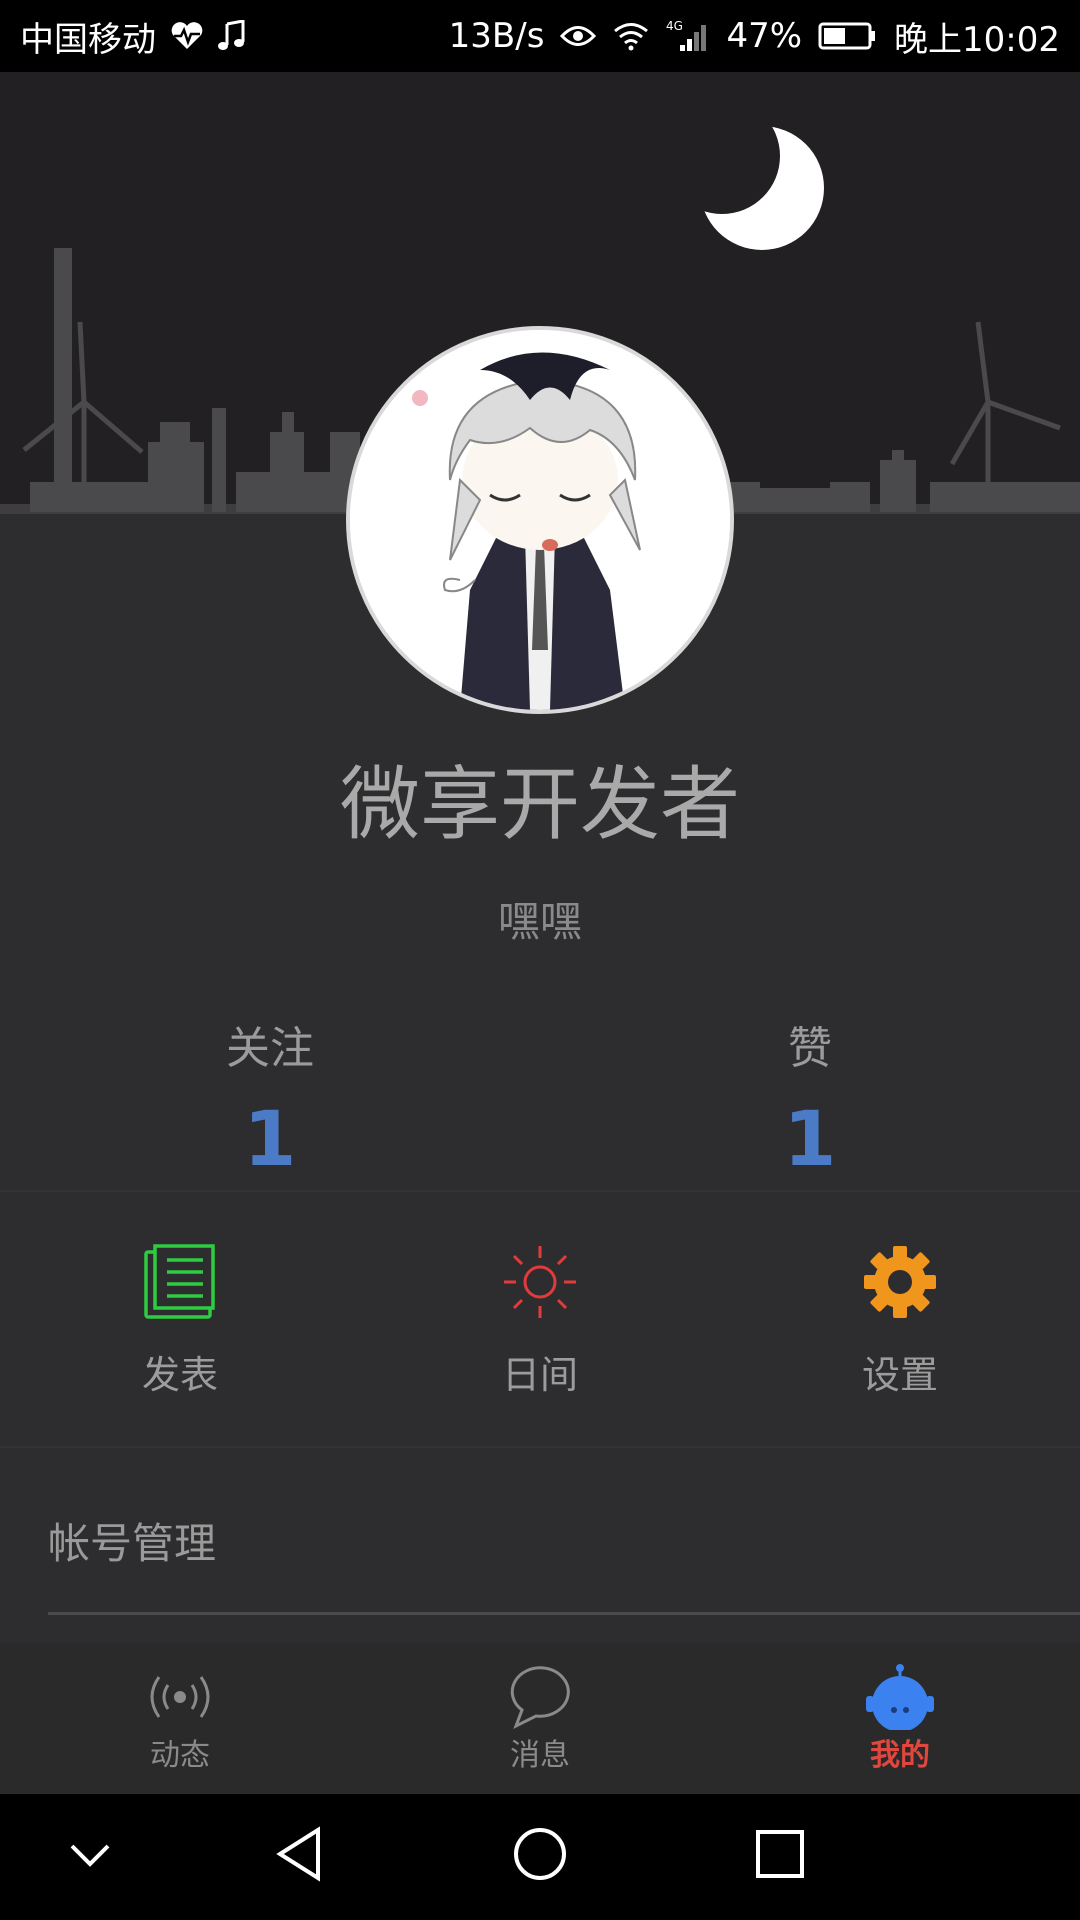 The image size is (1080, 1920). I want to click on net-speed: 13B/s, so click(496, 36).